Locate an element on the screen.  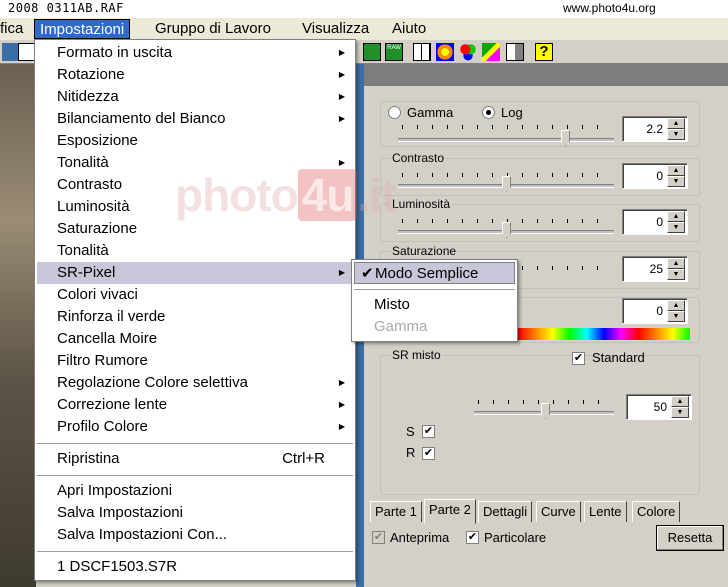
s-checkbox: ✔ is located at coordinates (428, 431).